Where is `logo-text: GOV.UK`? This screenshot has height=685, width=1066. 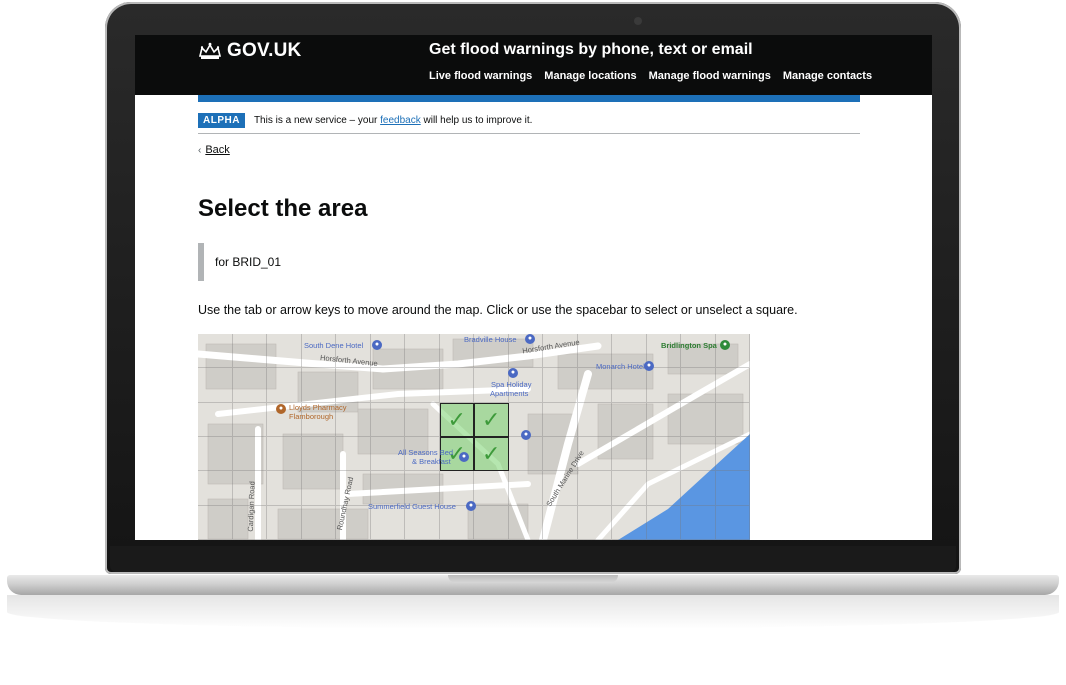 logo-text: GOV.UK is located at coordinates (264, 50).